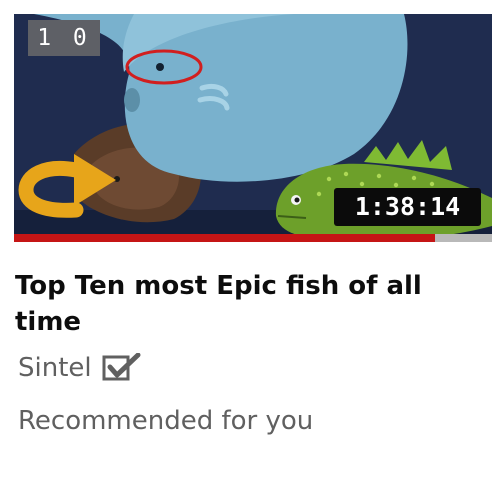  I want to click on recommendation-label: Recommended for you, so click(166, 421).